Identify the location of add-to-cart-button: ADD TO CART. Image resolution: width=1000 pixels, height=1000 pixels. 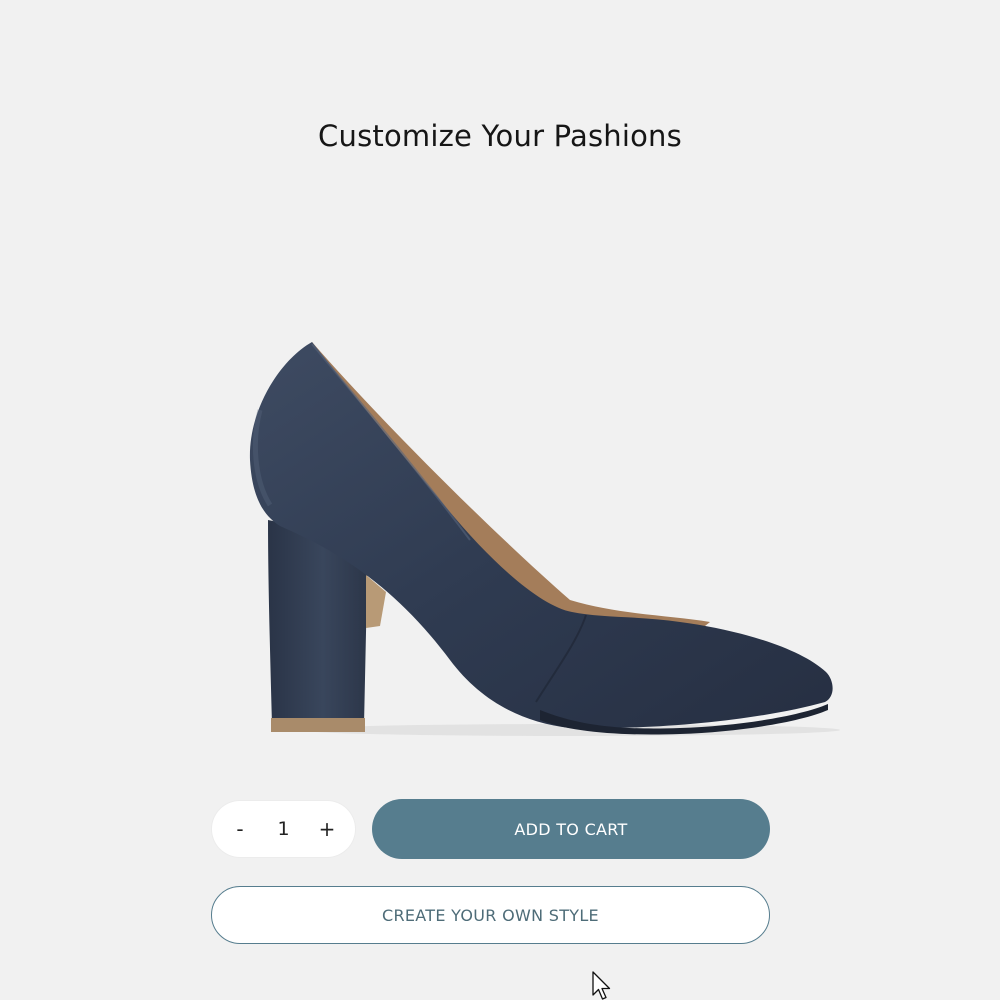
(571, 829).